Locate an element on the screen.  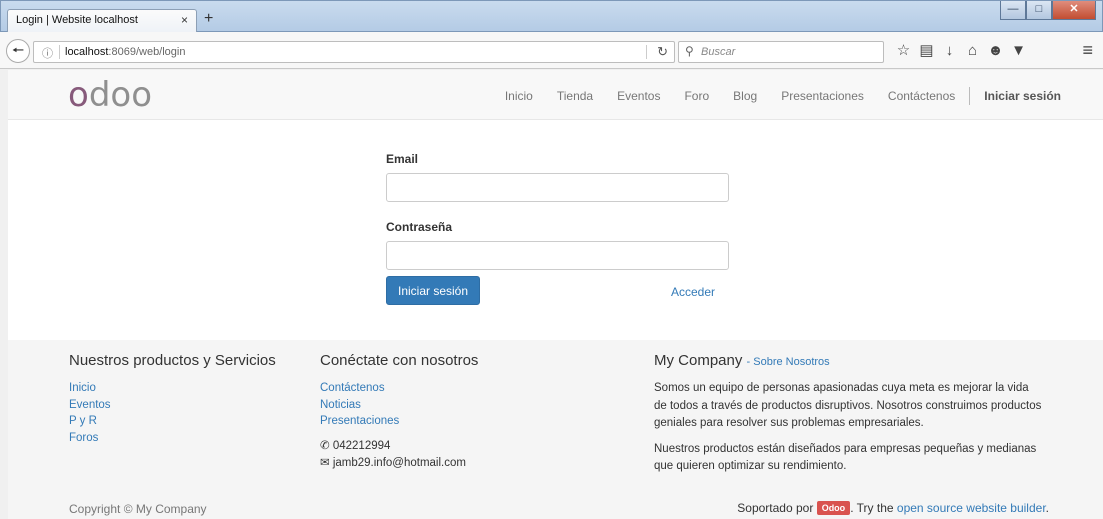
website-builder-link: open source website builder is located at coordinates (971, 508).